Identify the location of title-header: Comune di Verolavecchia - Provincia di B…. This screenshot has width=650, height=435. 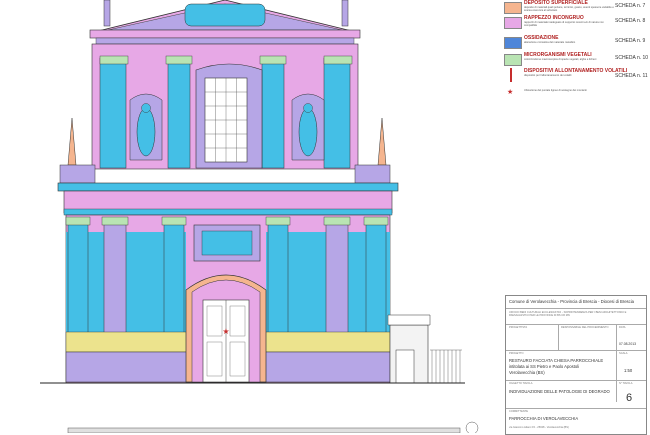
(571, 301).